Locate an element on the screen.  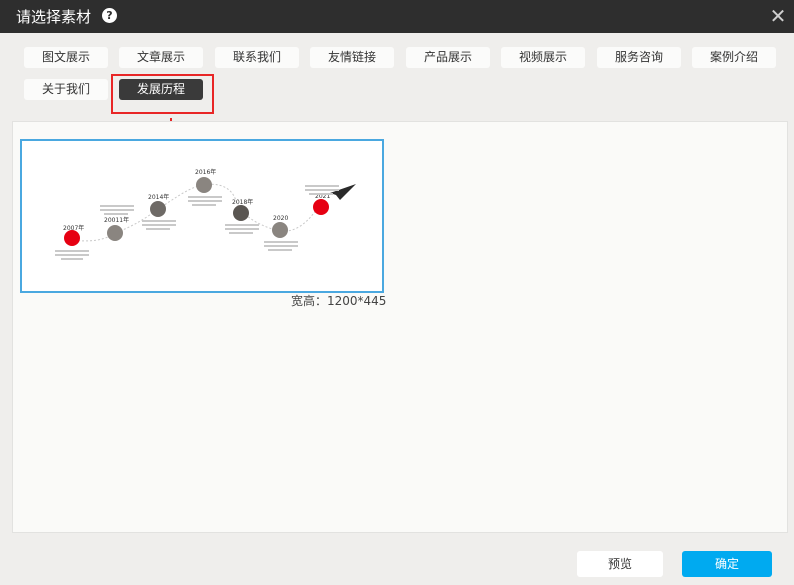
tab-graphic-display: 图文展示 is located at coordinates (66, 57).